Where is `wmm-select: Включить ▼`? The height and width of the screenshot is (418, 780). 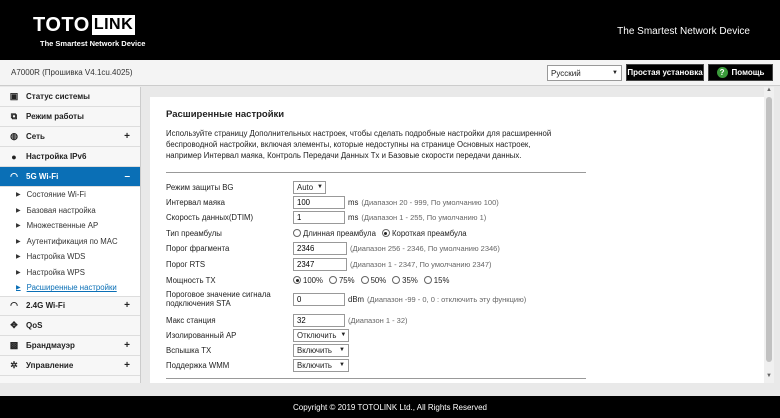
wmm-select: Включить ▼ is located at coordinates (321, 365).